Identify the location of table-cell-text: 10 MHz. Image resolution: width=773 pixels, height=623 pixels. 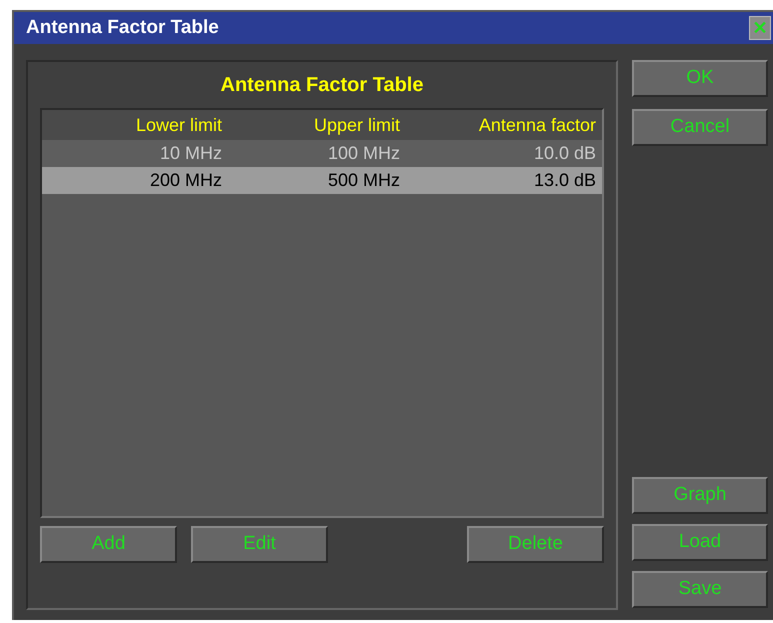
(190, 153).